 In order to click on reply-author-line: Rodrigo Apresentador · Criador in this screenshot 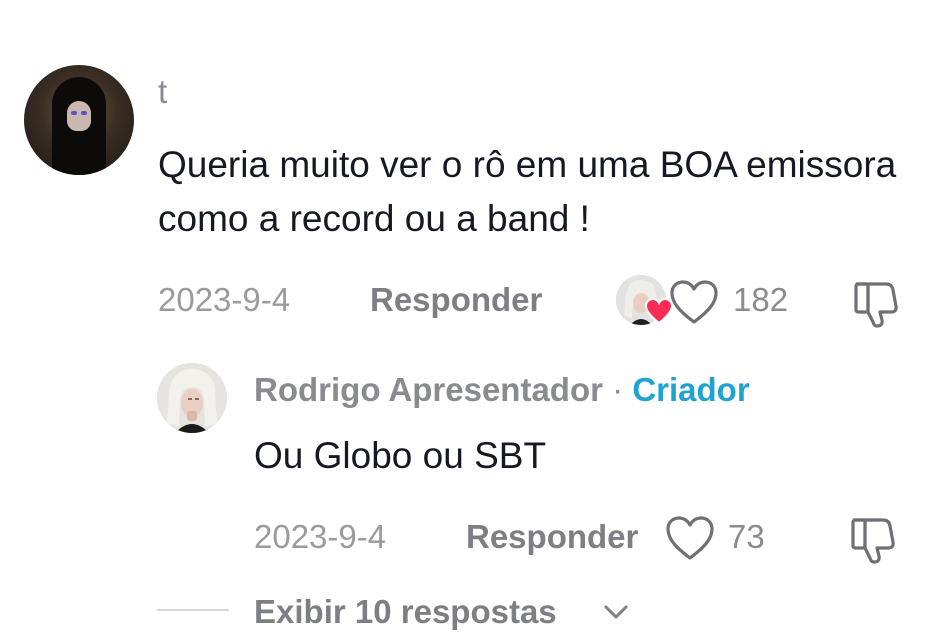, I will do `click(502, 390)`.